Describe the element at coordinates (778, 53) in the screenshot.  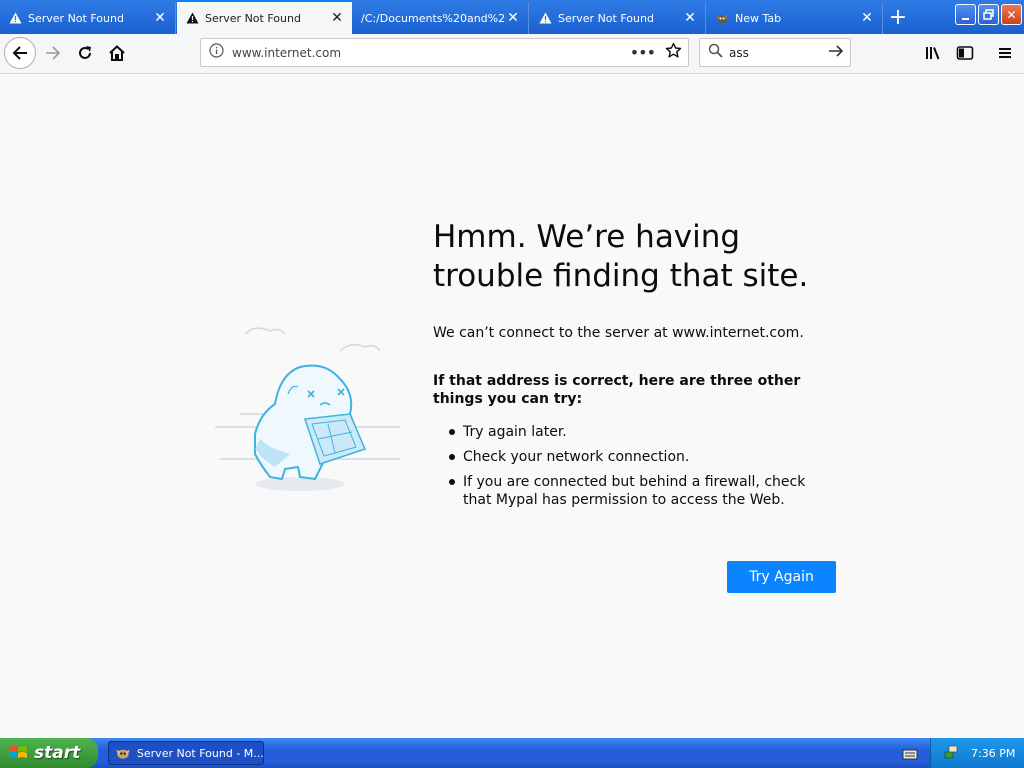
I see `search-input: ass` at that location.